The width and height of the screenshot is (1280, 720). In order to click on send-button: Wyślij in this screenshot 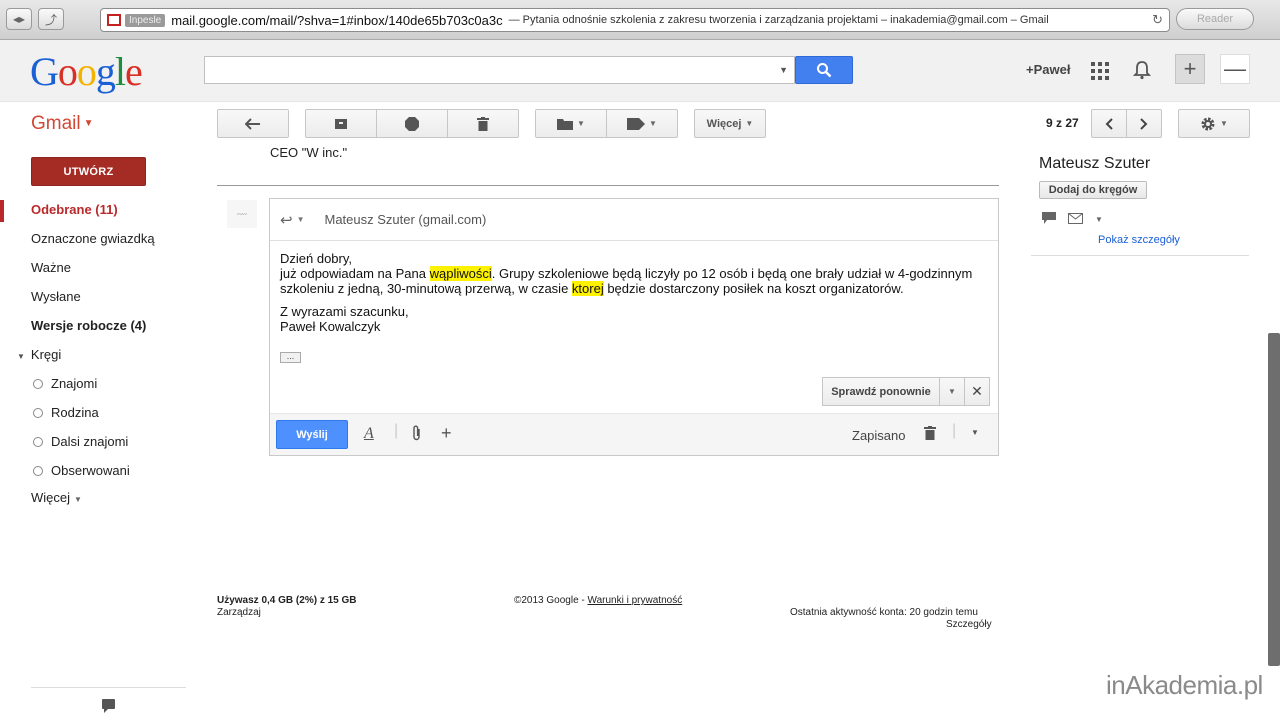, I will do `click(312, 434)`.